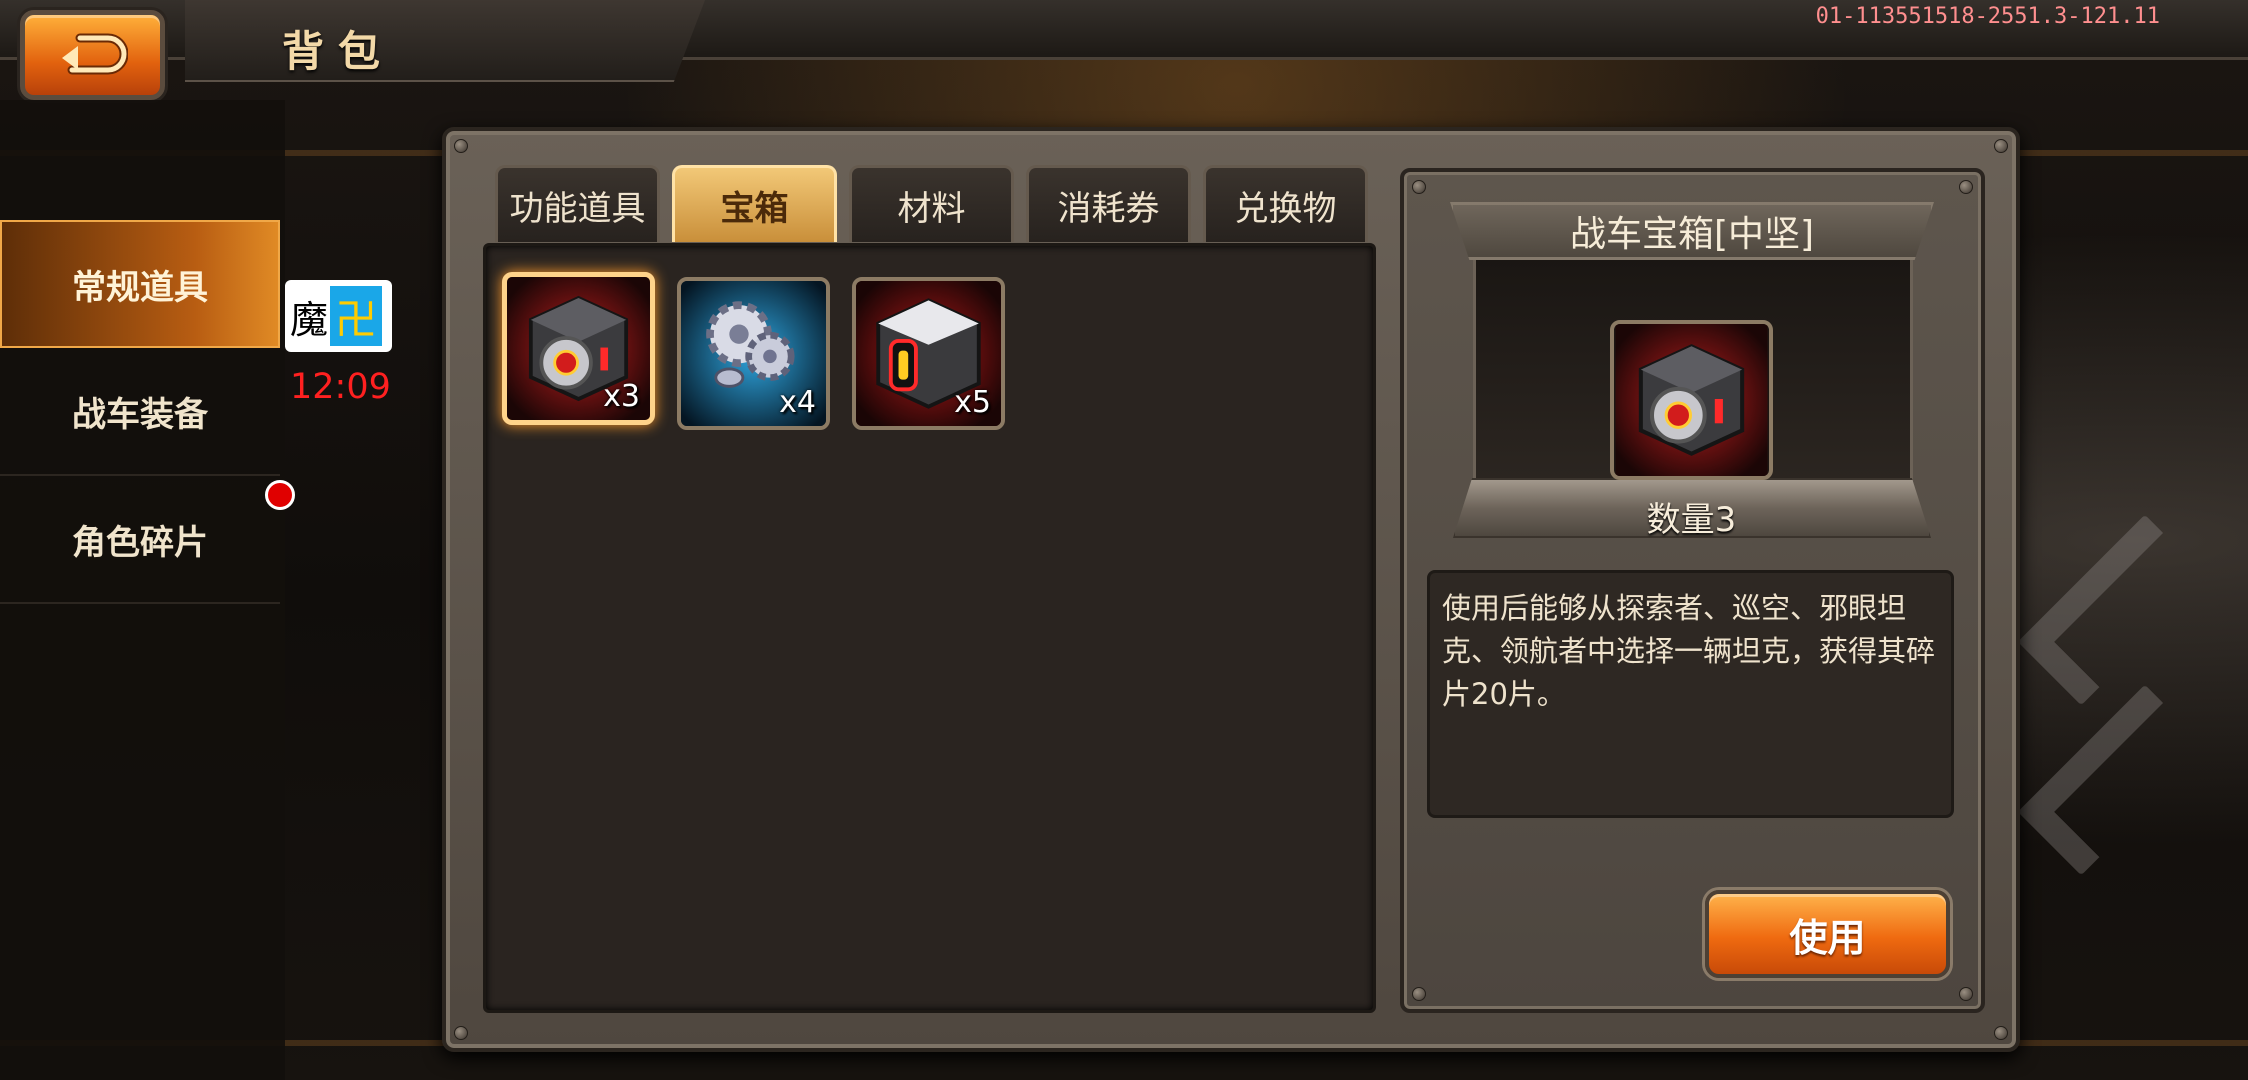  Describe the element at coordinates (338, 51) in the screenshot. I see `page-title: 背包` at that location.